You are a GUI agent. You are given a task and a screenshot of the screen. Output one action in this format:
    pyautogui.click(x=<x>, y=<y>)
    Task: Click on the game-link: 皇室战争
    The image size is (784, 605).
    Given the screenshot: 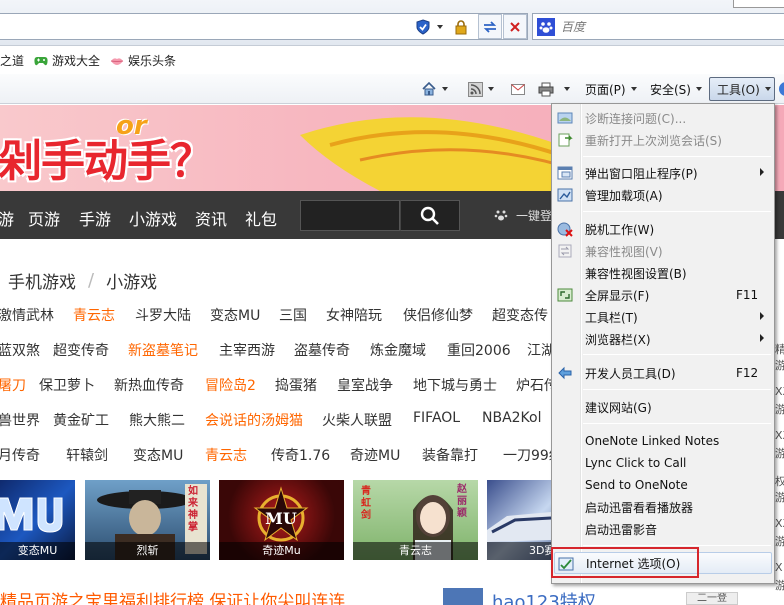 What is the action you would take?
    pyautogui.click(x=365, y=385)
    